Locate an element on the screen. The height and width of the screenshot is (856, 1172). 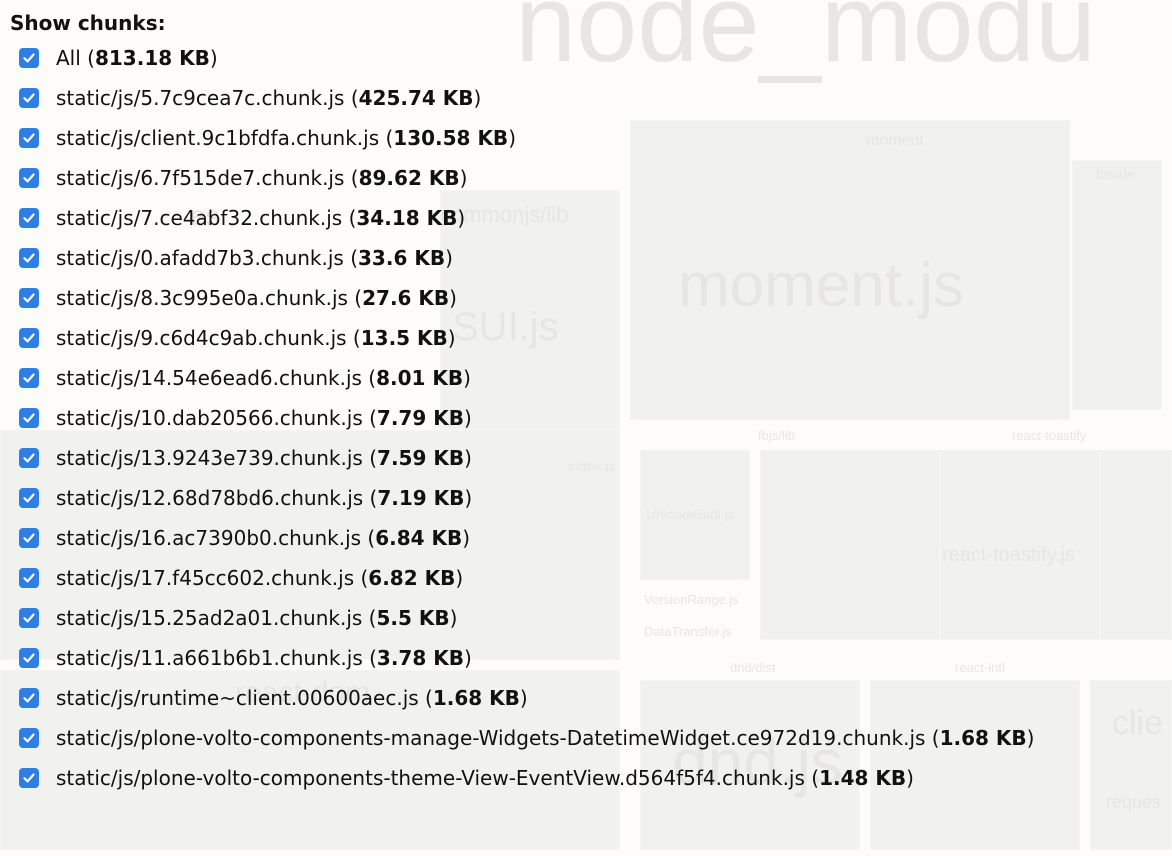
chunk-label: static/js/9.c6d4c9ab.chunk.js (13.5 KB) is located at coordinates (256, 338).